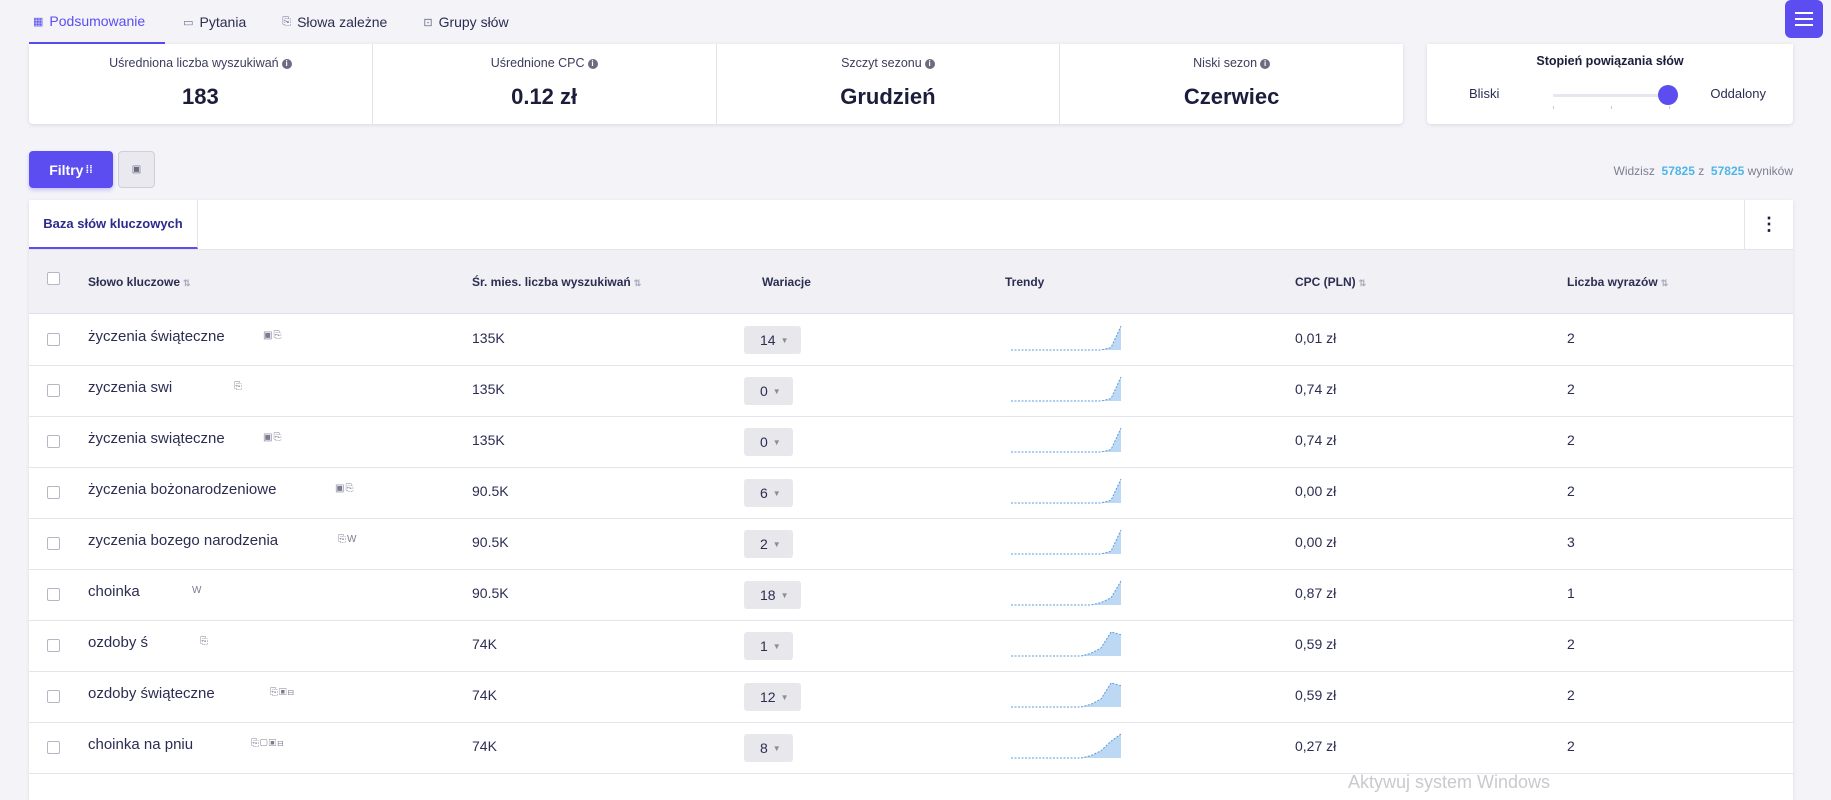  What do you see at coordinates (768, 544) in the screenshot?
I see `variations-dropdown: 2 ▼` at bounding box center [768, 544].